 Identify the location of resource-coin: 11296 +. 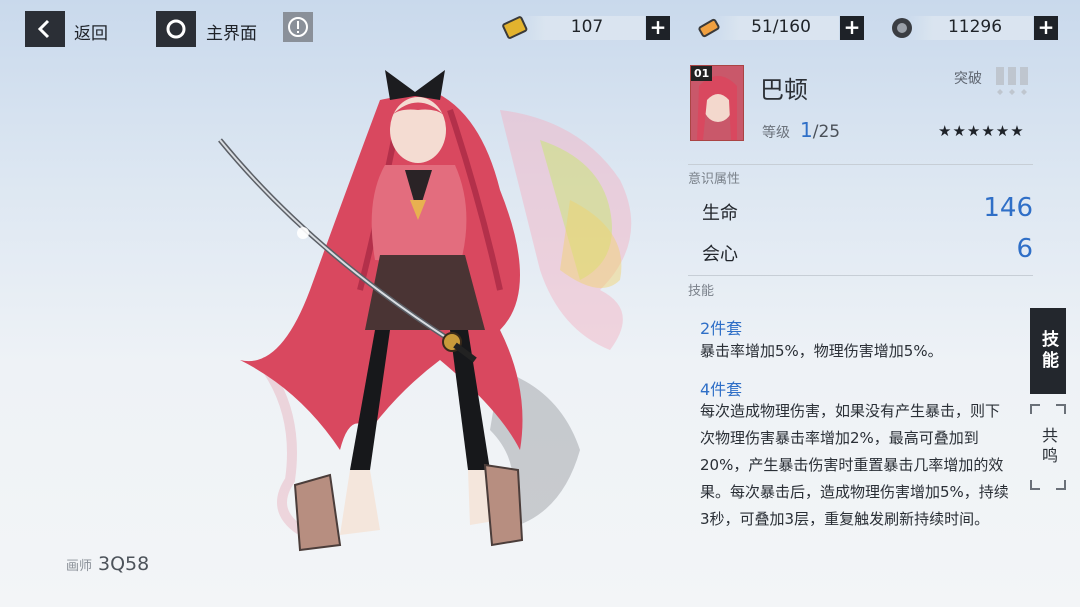
(973, 28).